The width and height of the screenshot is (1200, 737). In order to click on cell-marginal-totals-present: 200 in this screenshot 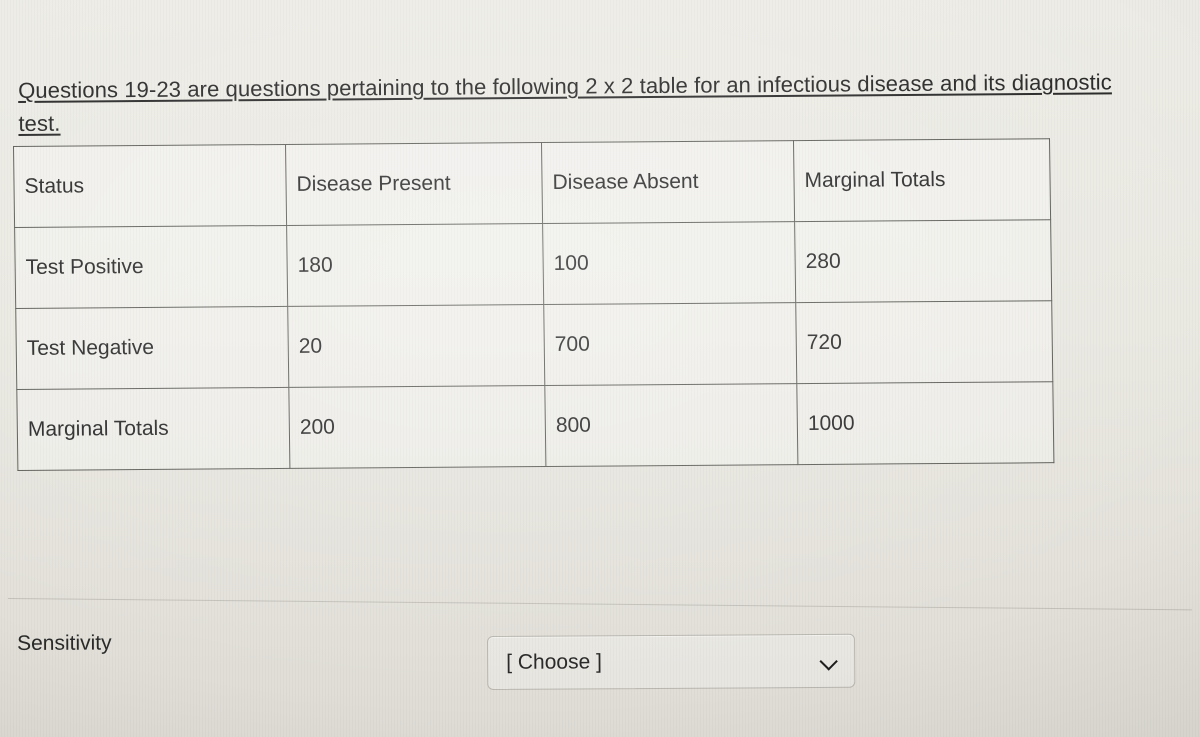, I will do `click(417, 427)`.